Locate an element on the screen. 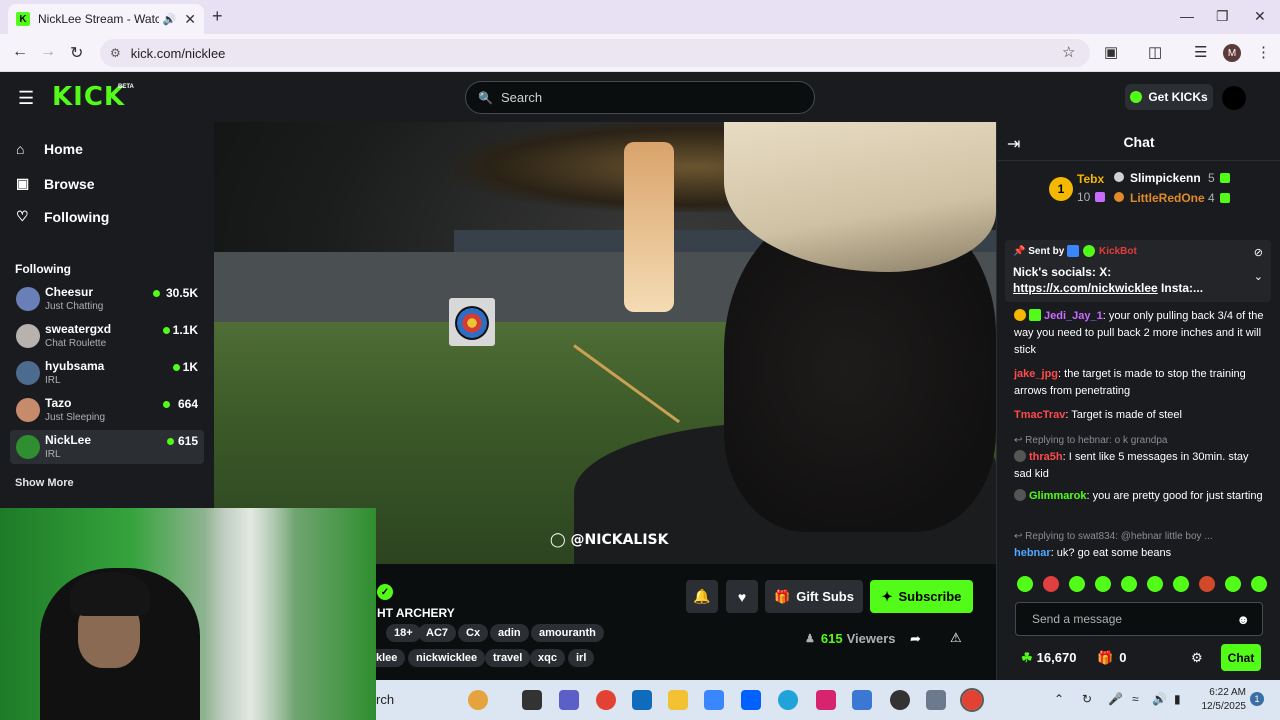  pinned-link: https://x.com/nickwicklee is located at coordinates (1085, 288).